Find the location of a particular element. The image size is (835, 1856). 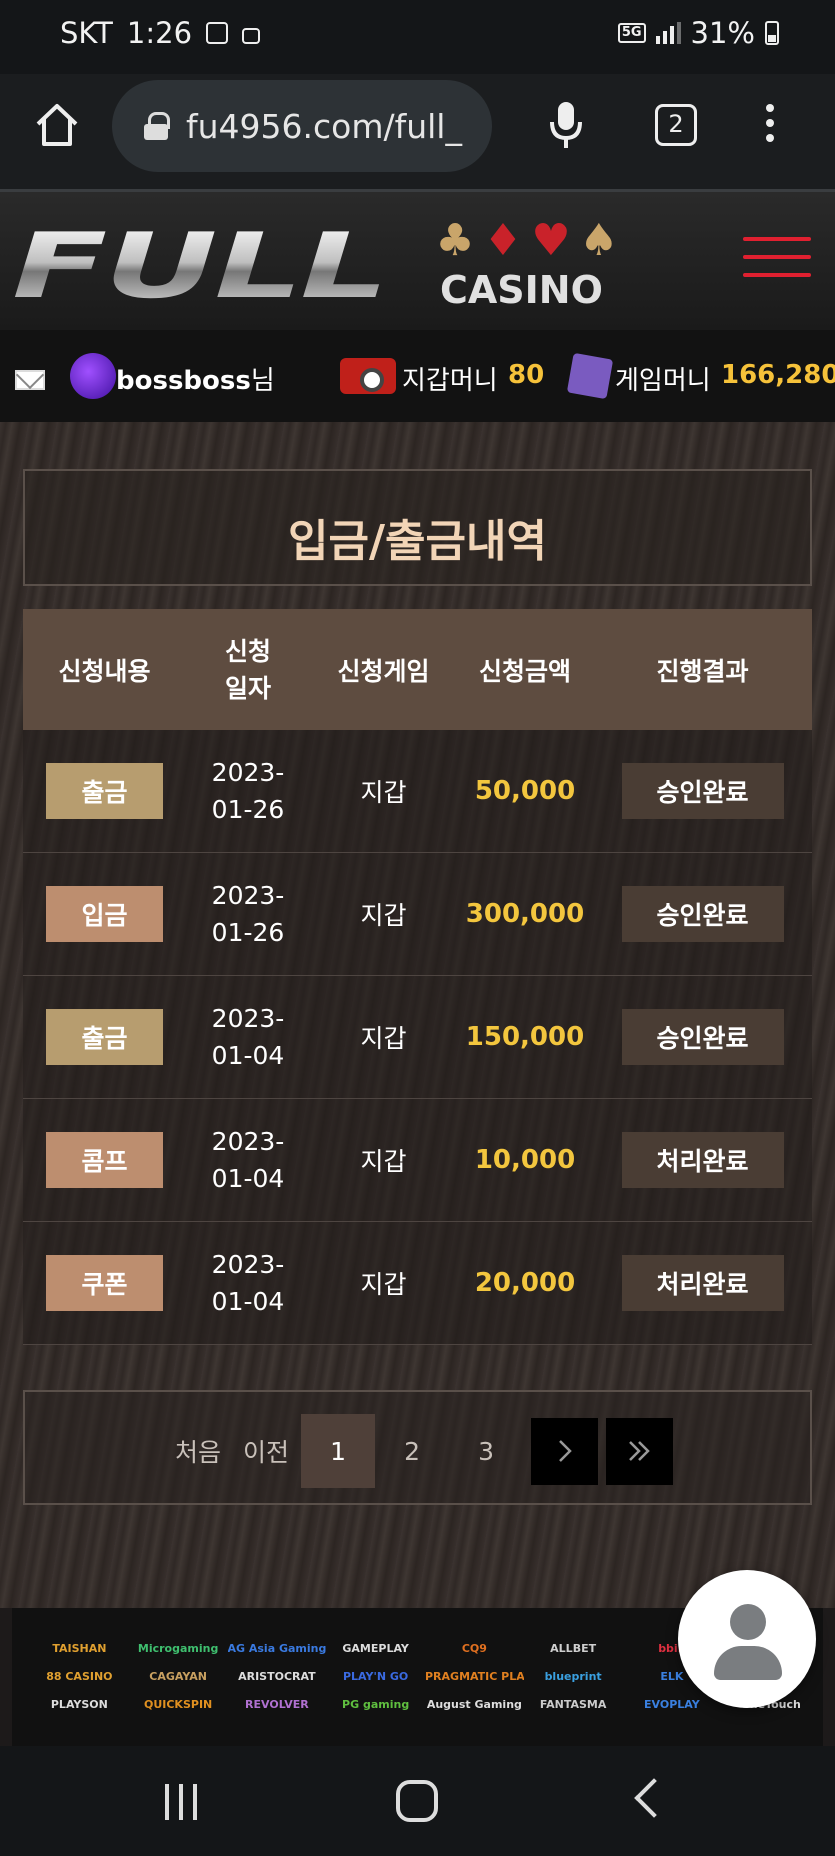

menu-icon is located at coordinates (777, 260).